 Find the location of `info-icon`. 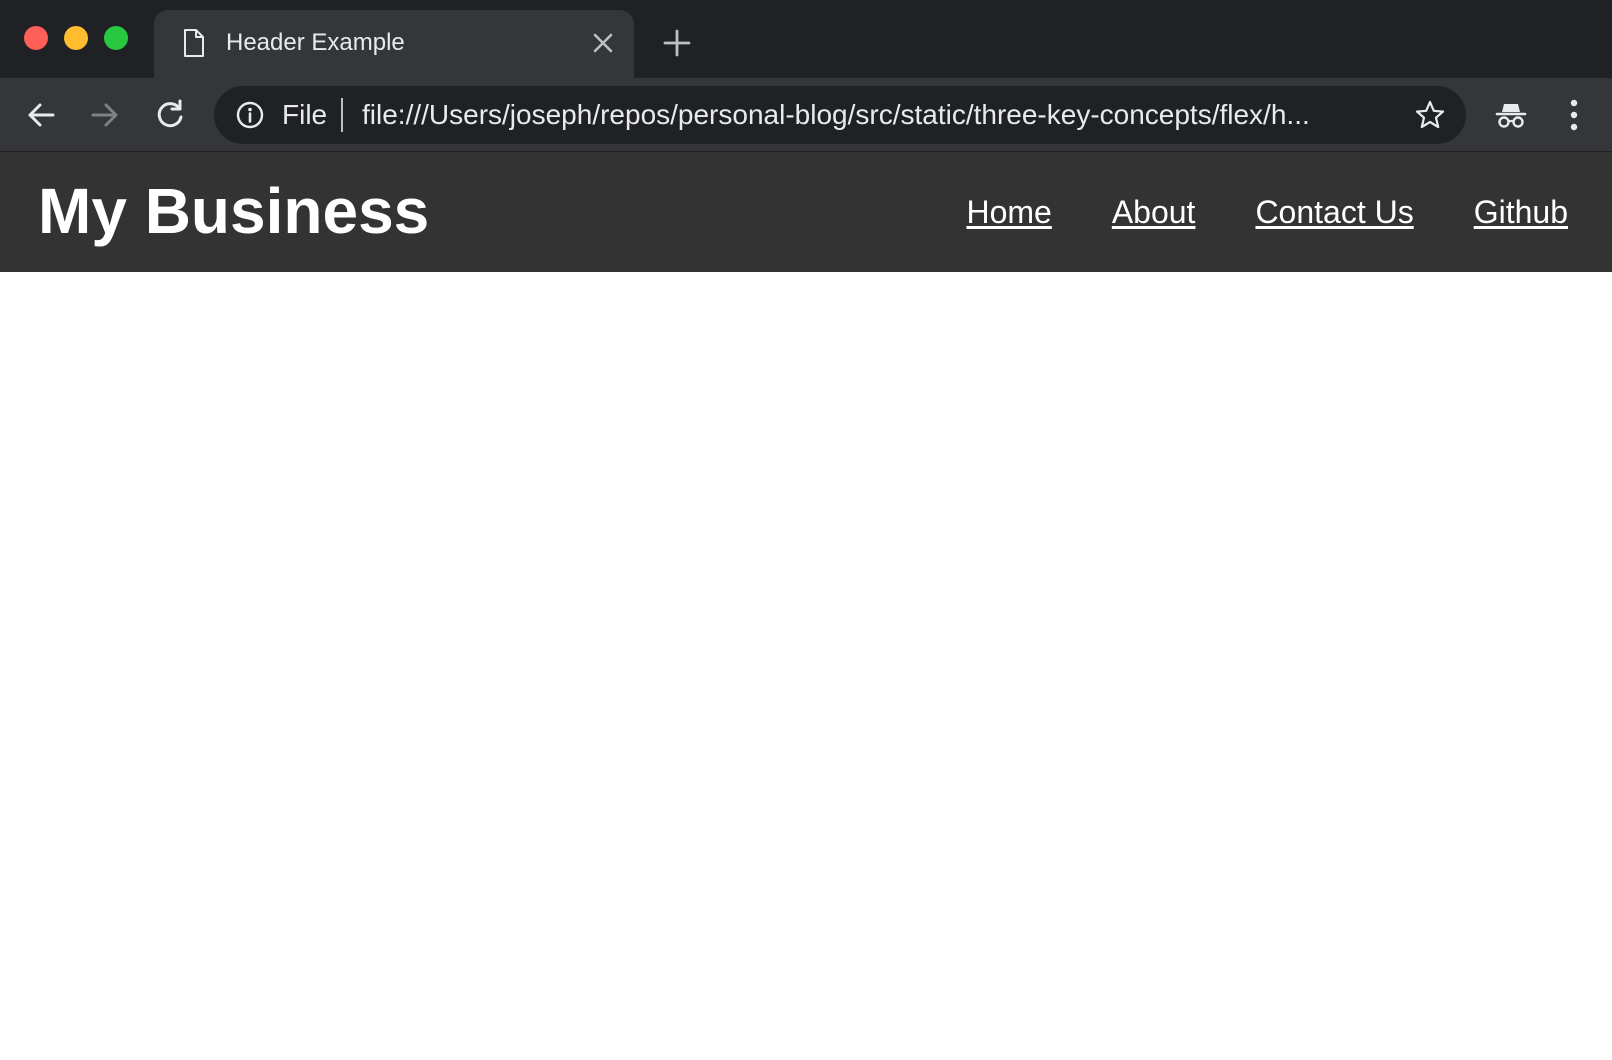

info-icon is located at coordinates (250, 115).